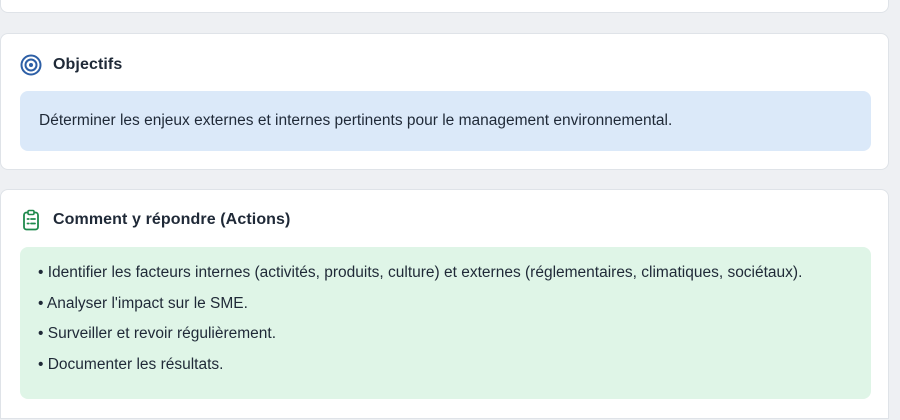 Image resolution: width=900 pixels, height=420 pixels. I want to click on target-icon, so click(31, 65).